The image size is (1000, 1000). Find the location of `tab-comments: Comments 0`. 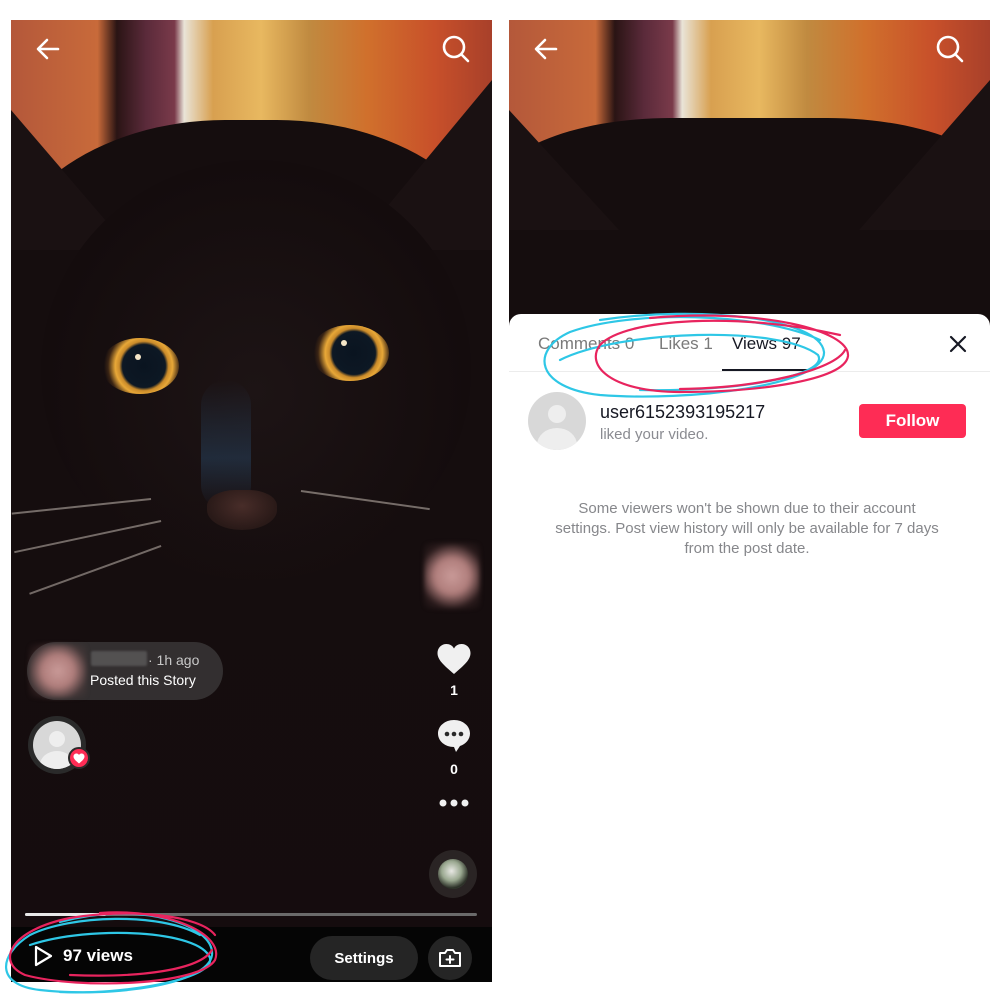

tab-comments: Comments 0 is located at coordinates (586, 344).